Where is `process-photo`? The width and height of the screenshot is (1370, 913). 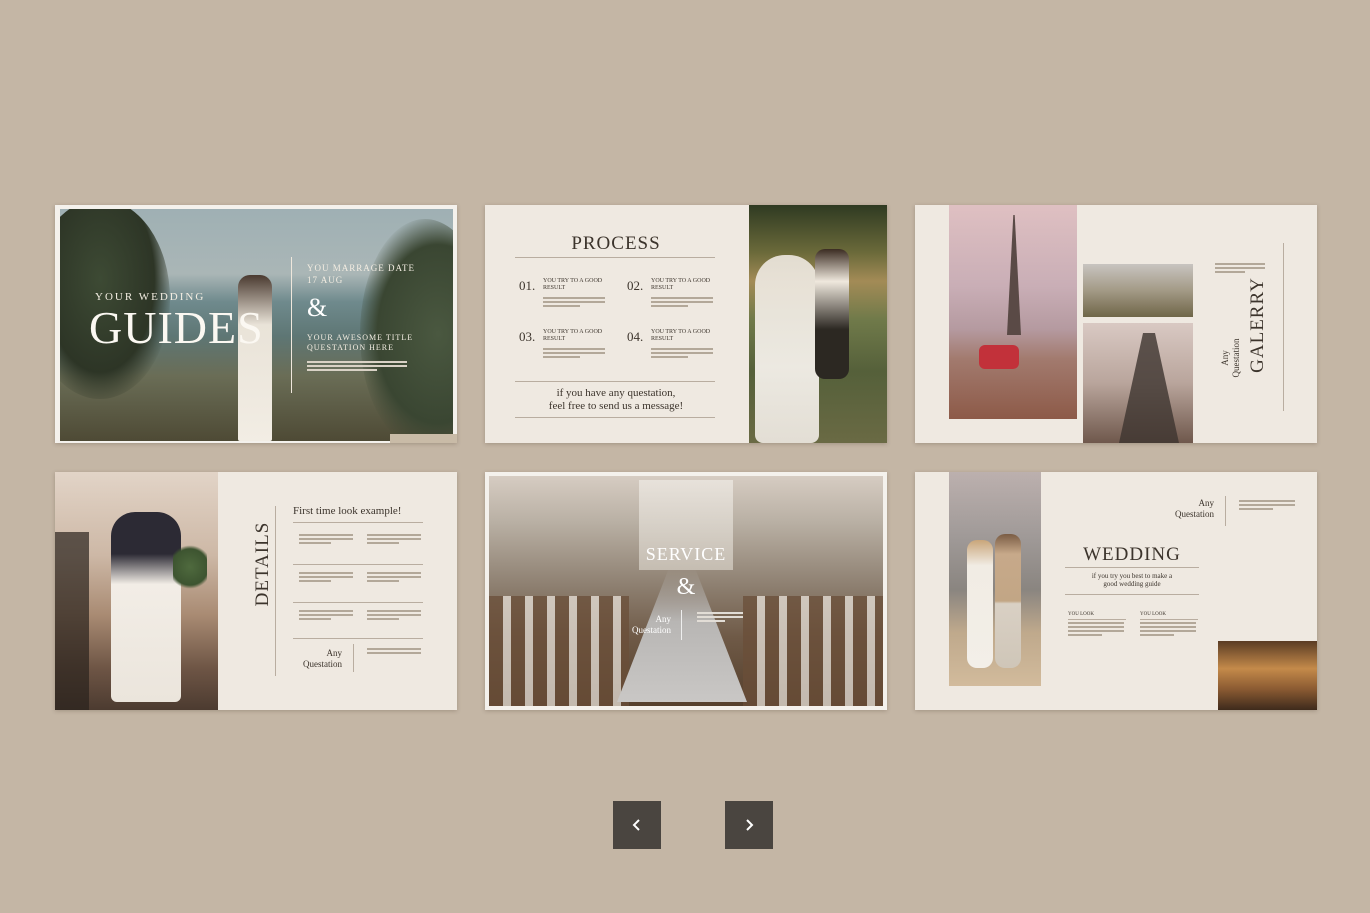
process-photo is located at coordinates (818, 324).